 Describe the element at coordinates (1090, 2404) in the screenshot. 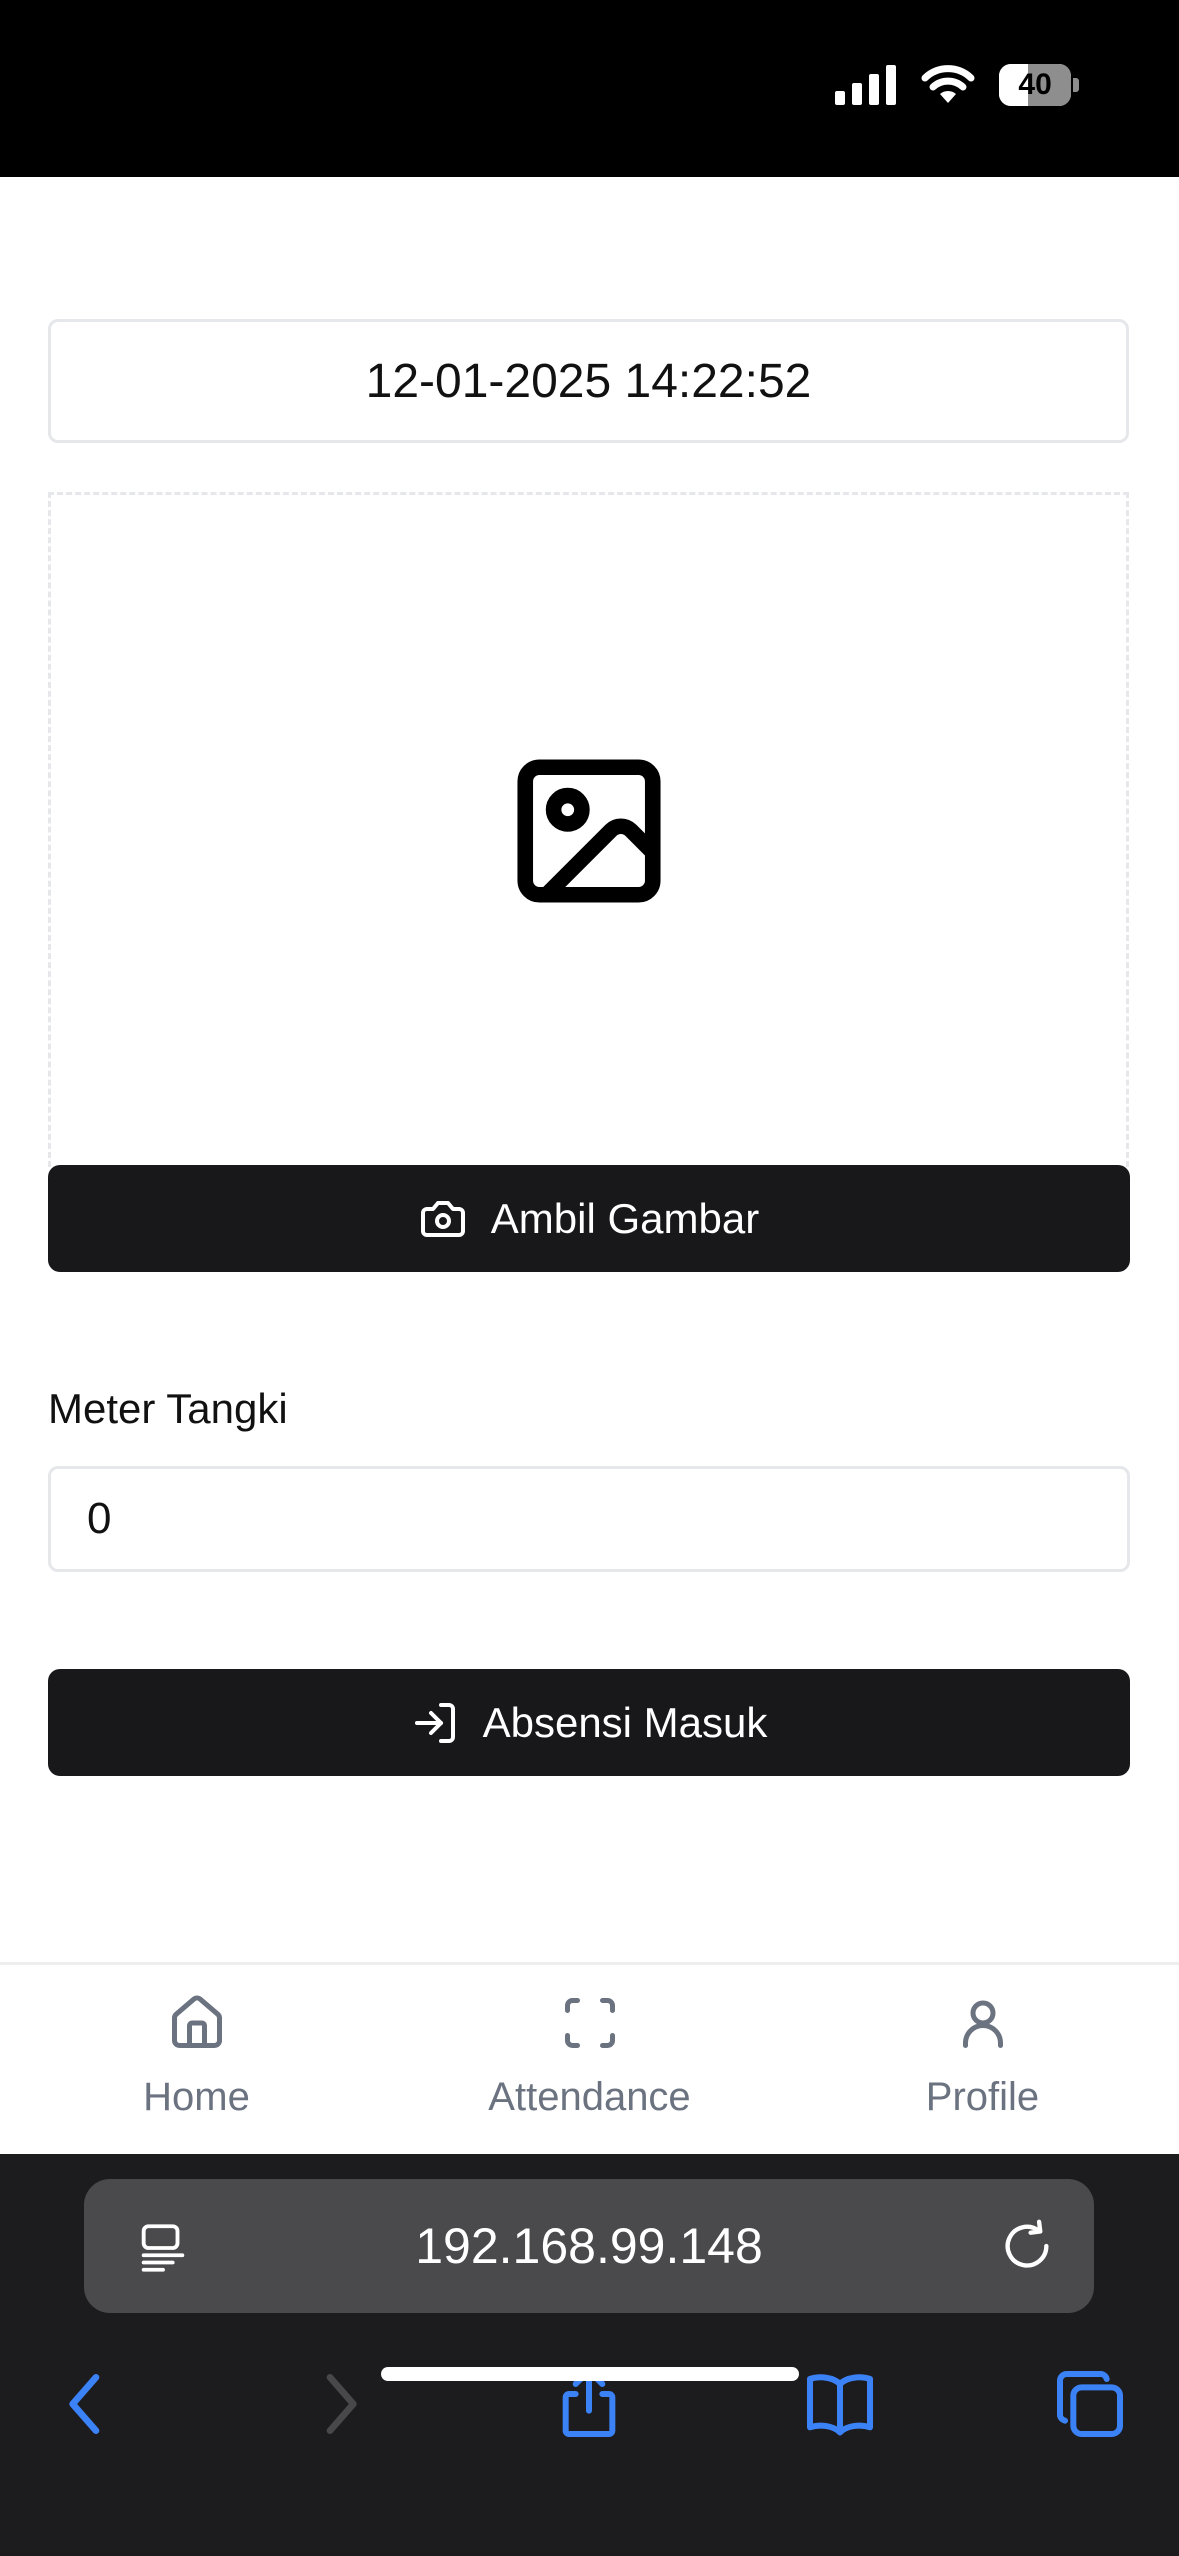

I see `tabs-icon` at that location.